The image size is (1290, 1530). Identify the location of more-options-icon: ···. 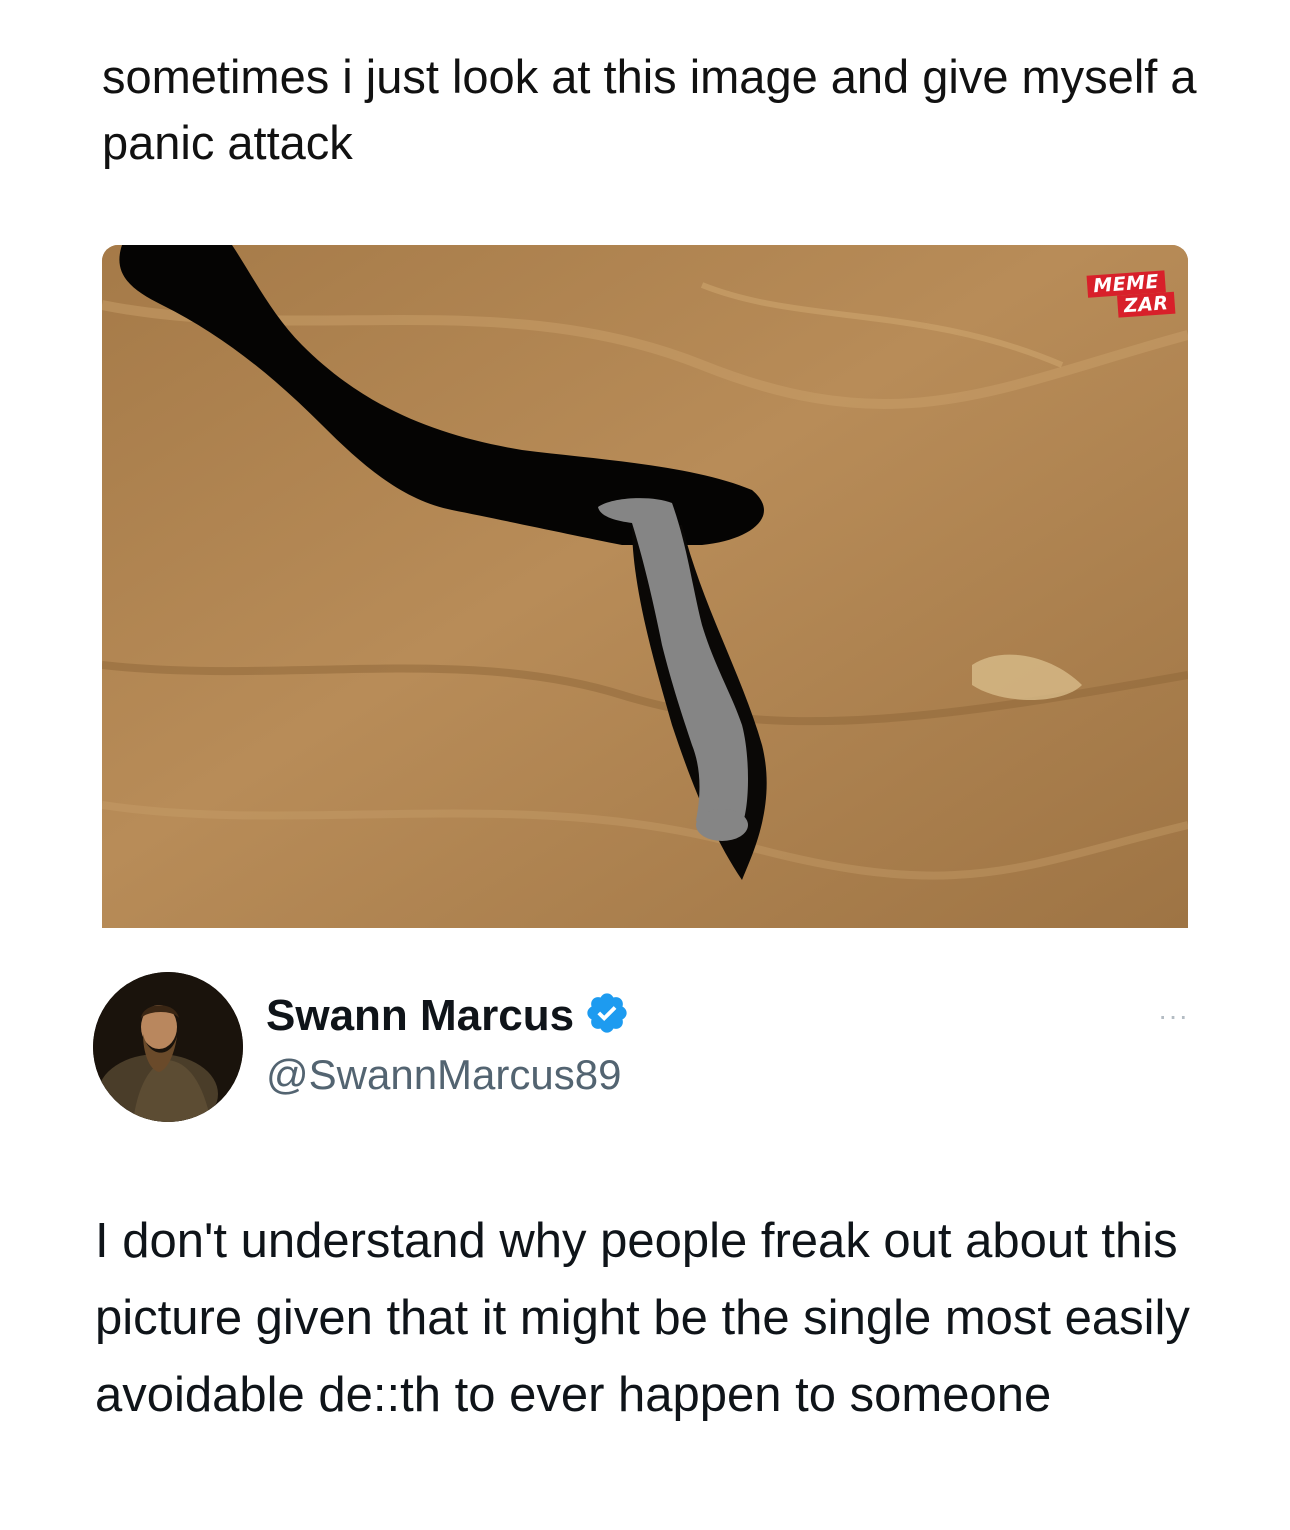
(1173, 1016).